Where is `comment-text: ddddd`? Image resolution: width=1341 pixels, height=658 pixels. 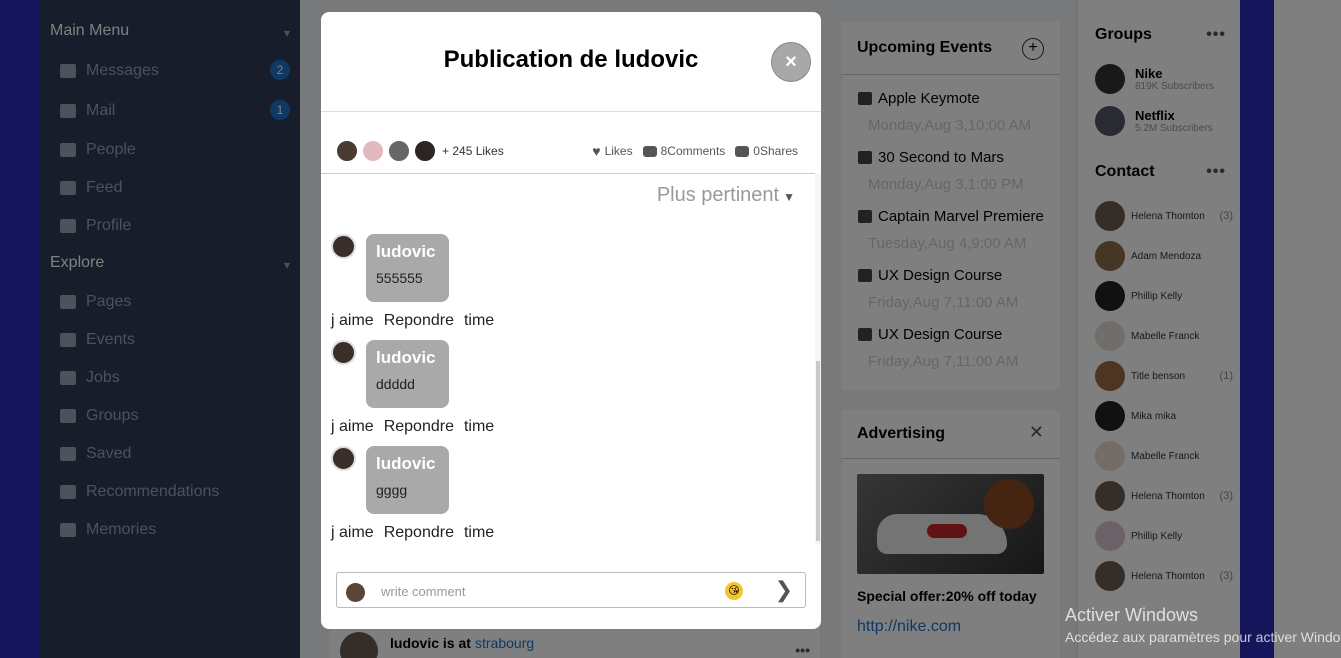 comment-text: ddddd is located at coordinates (395, 384).